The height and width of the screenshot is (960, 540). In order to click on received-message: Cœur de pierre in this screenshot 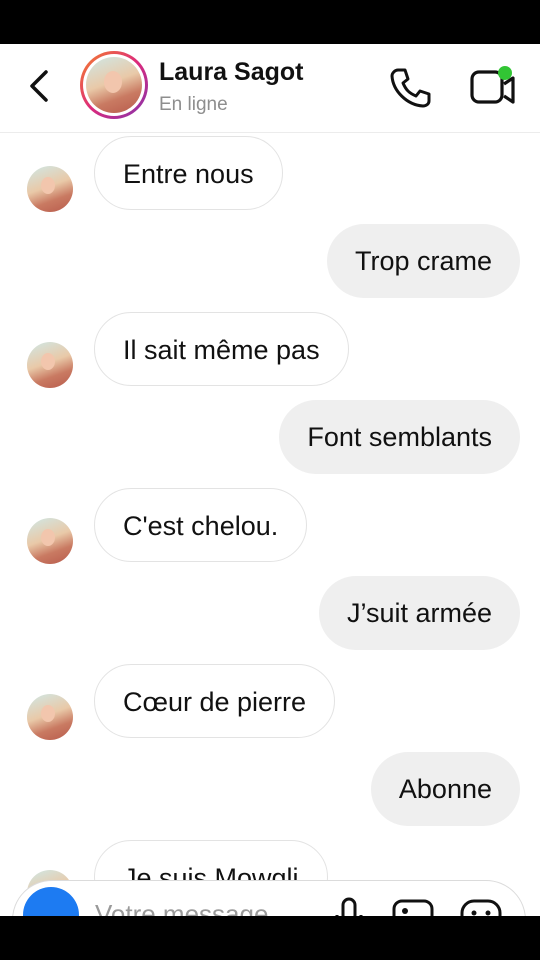, I will do `click(215, 701)`.